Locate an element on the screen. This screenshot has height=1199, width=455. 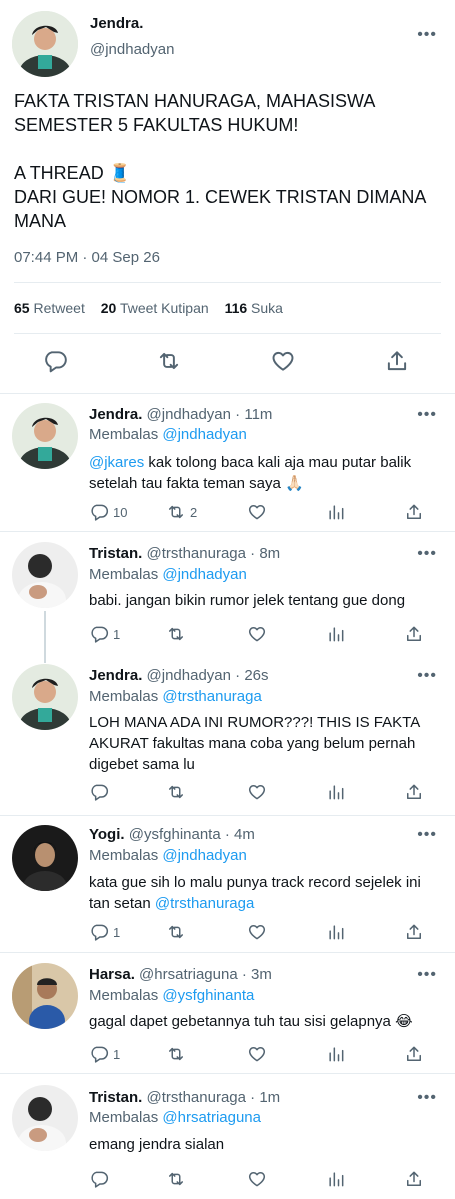
action-bar: 10 2 is located at coordinates (261, 512).